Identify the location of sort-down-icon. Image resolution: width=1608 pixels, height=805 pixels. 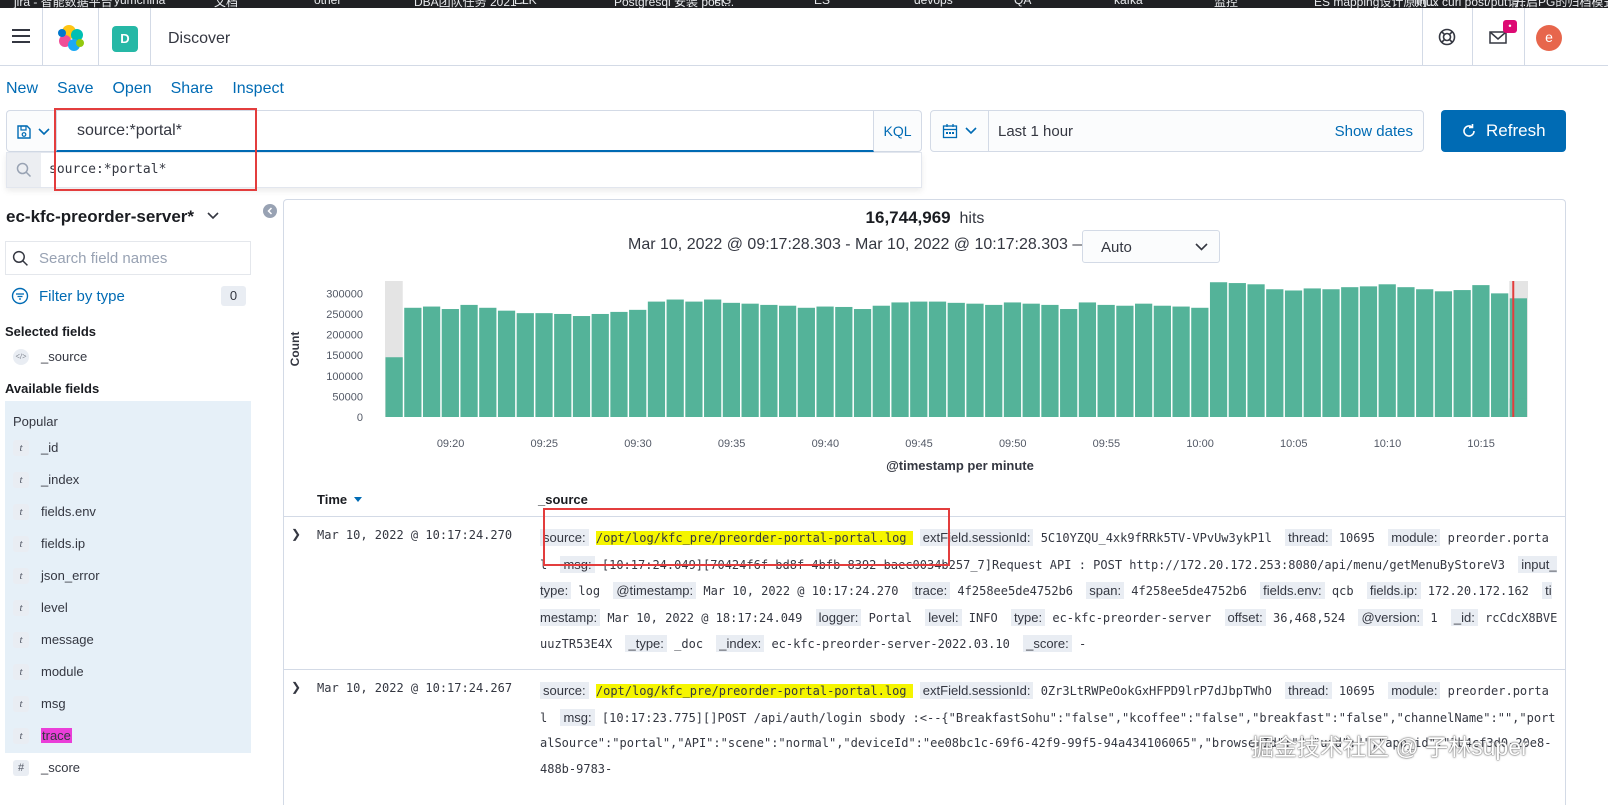
(357, 499).